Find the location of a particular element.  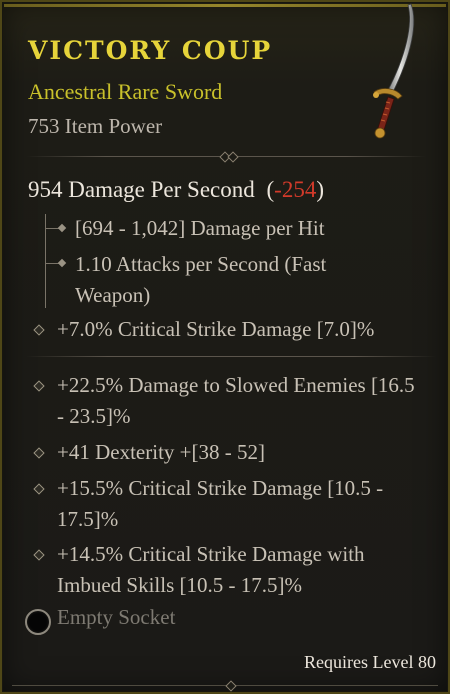

empty-socket-label: Empty Socket is located at coordinates (116, 617).